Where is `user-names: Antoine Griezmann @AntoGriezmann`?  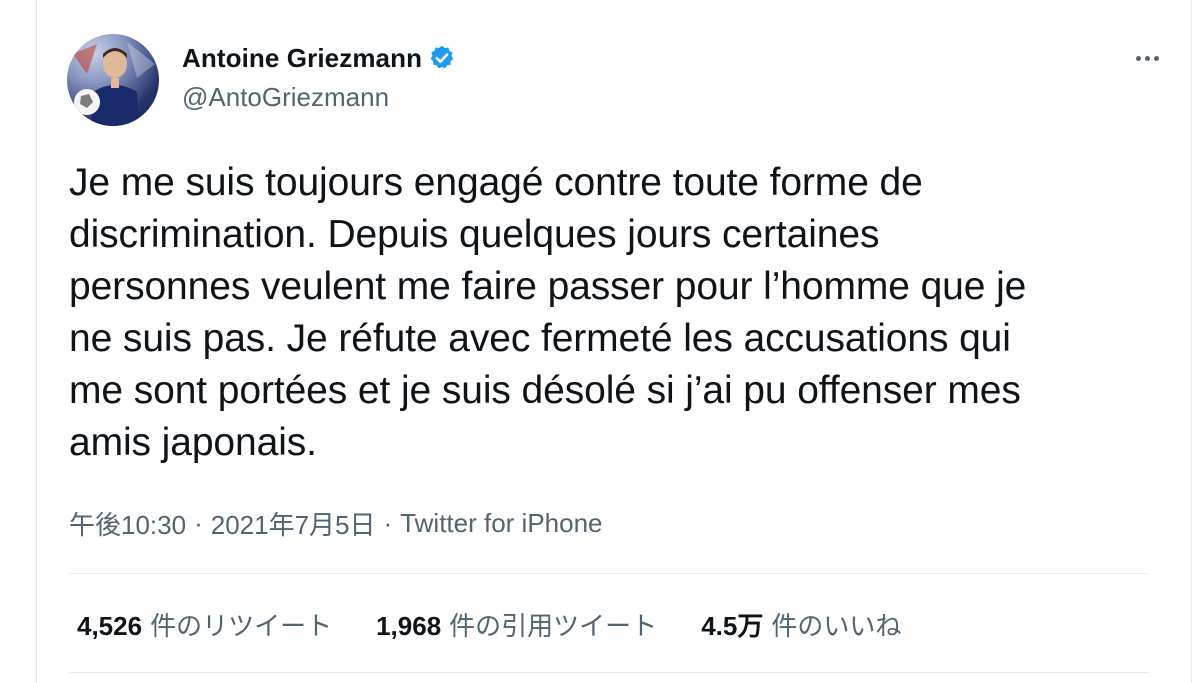 user-names: Antoine Griezmann @AntoGriezmann is located at coordinates (319, 75).